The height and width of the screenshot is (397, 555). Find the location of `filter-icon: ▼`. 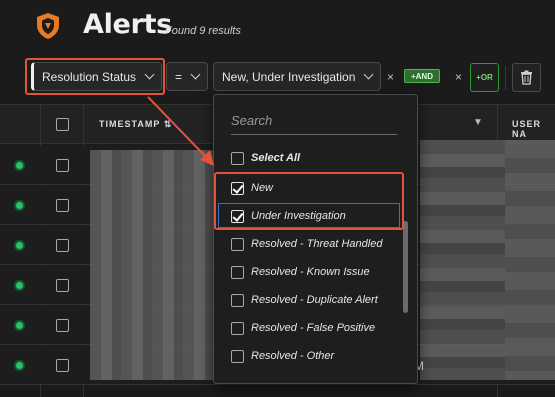

filter-icon: ▼ is located at coordinates (478, 122).